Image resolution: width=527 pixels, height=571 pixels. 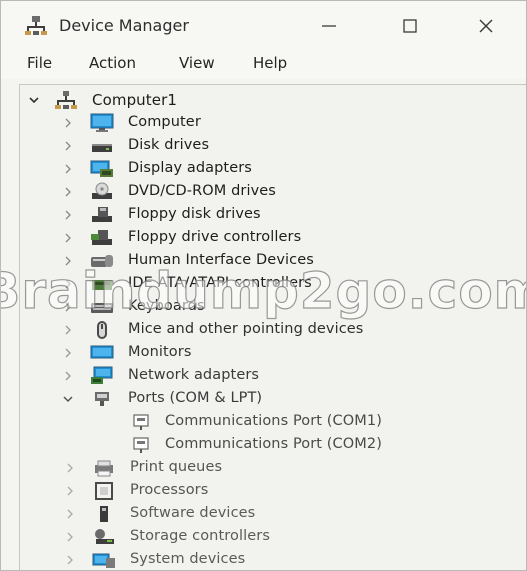 I want to click on close-icon, so click(x=486, y=26).